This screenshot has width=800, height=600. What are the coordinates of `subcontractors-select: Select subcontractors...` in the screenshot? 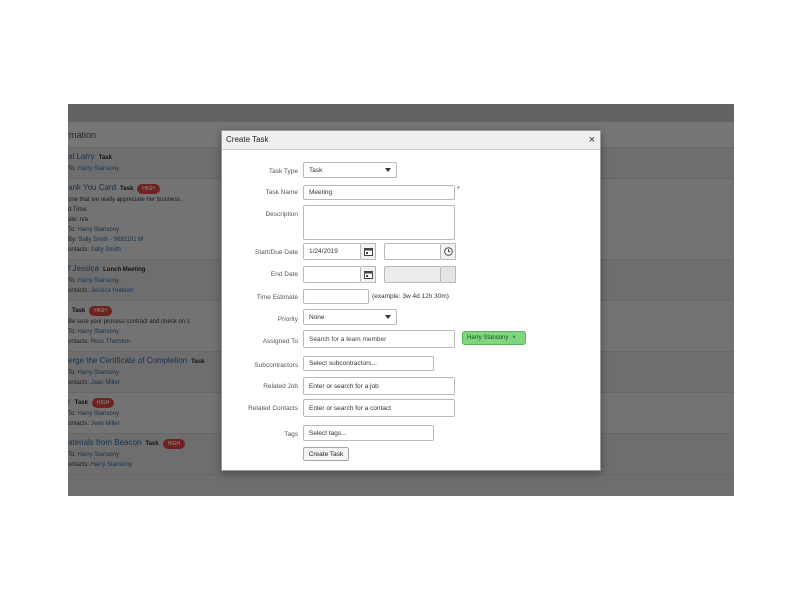 It's located at (368, 363).